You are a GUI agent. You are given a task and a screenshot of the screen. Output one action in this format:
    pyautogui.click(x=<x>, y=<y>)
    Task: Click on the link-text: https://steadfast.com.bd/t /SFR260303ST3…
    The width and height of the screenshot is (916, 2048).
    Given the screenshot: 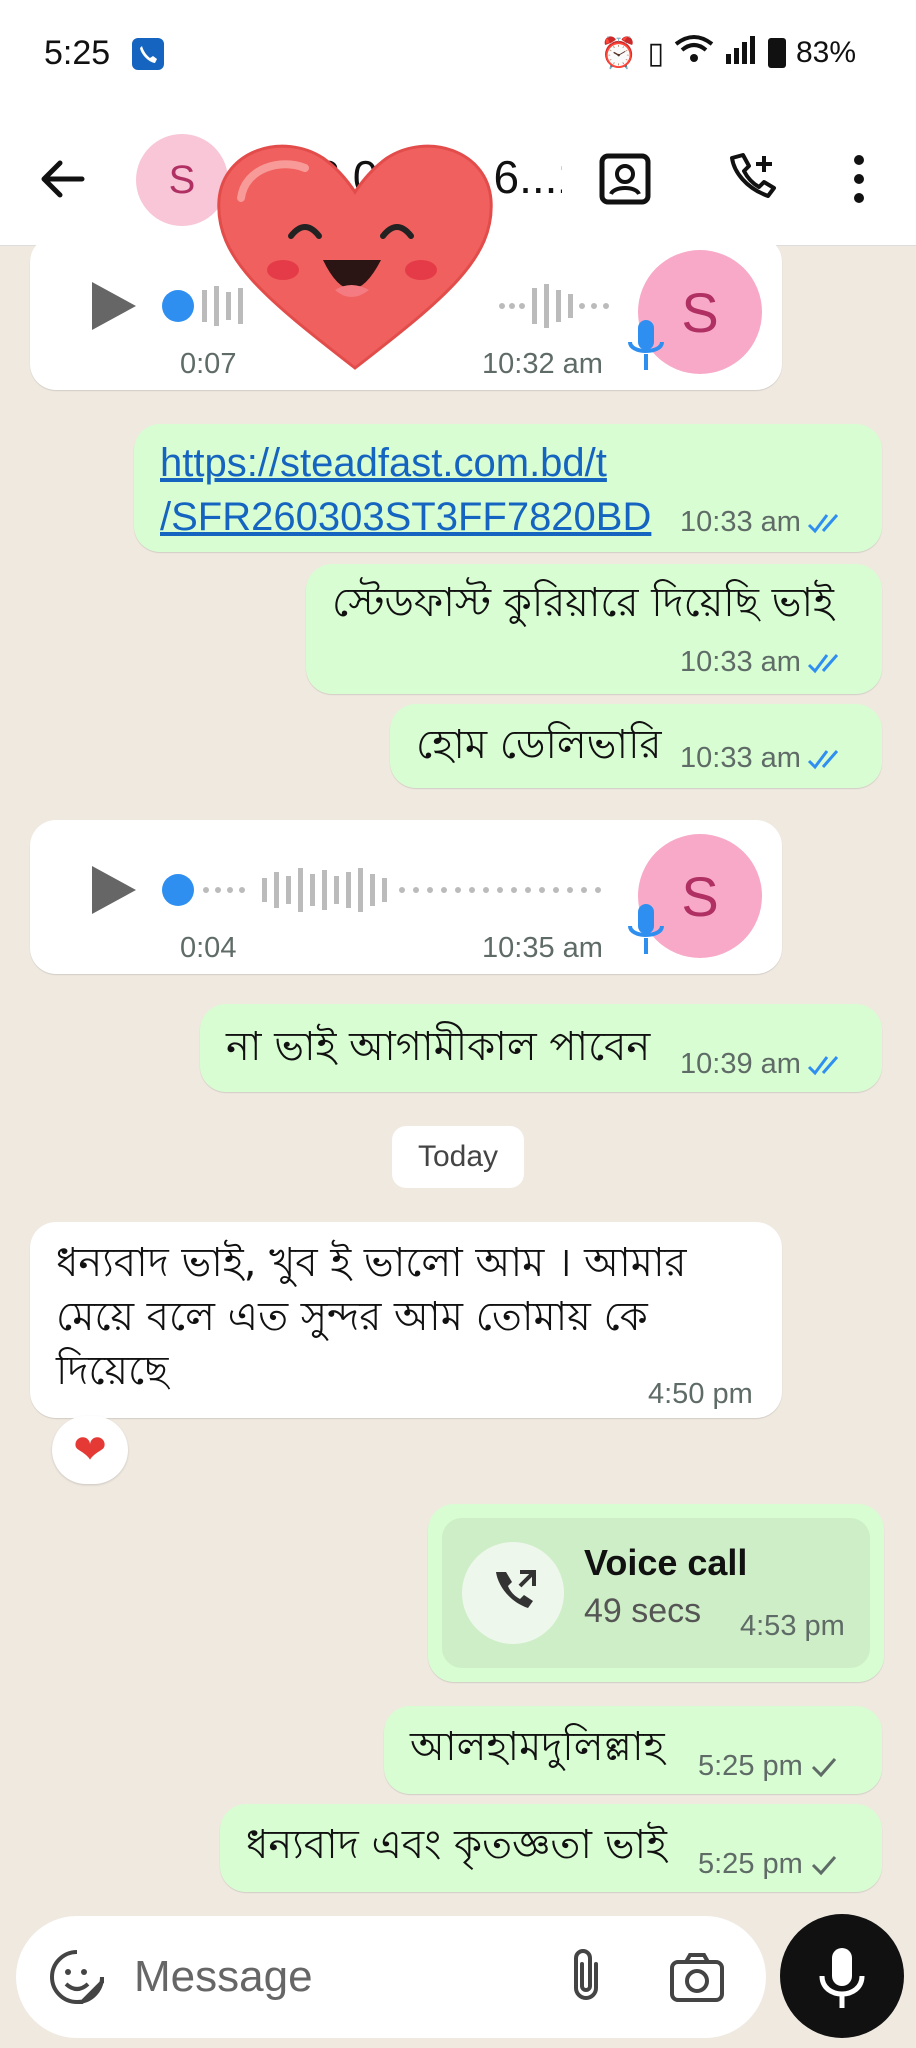 What is the action you would take?
    pyautogui.click(x=405, y=490)
    